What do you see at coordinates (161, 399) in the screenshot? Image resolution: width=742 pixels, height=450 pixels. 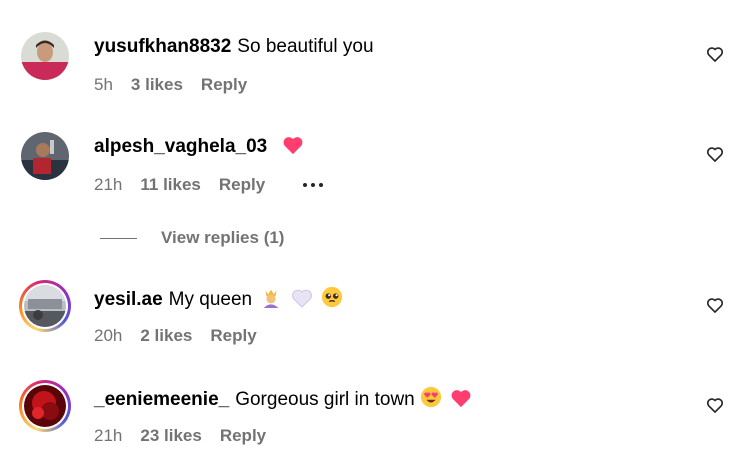 I see `username: _eeniemeenie_` at bounding box center [161, 399].